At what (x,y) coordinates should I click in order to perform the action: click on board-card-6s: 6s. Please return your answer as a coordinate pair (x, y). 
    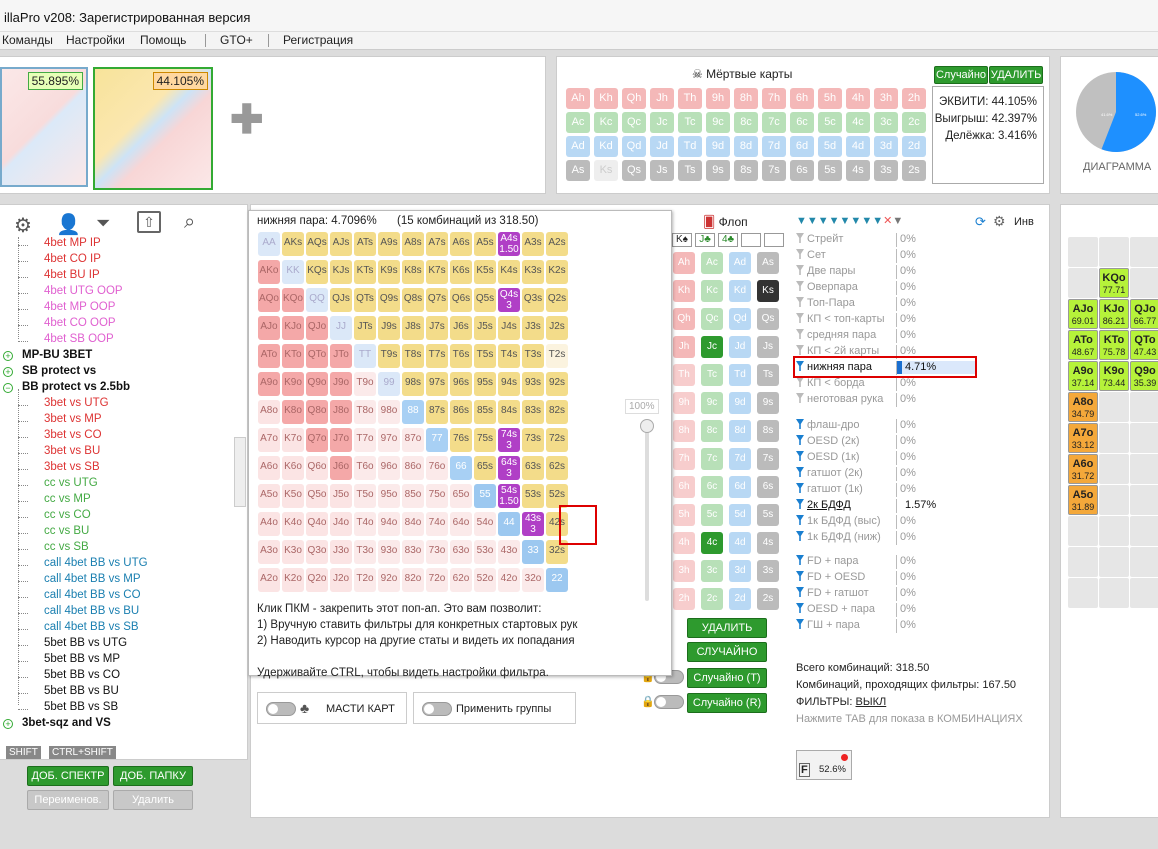
    Looking at the image, I should click on (768, 487).